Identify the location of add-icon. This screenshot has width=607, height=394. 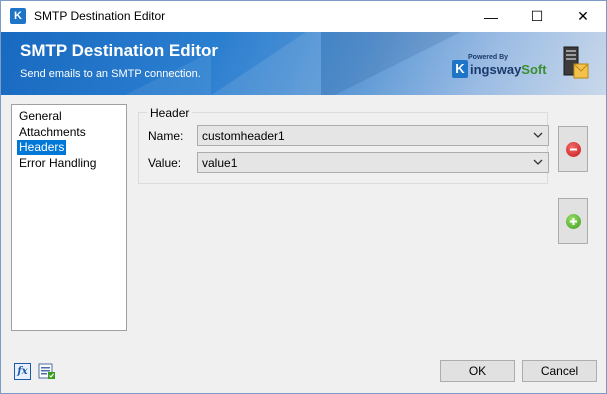
(573, 221).